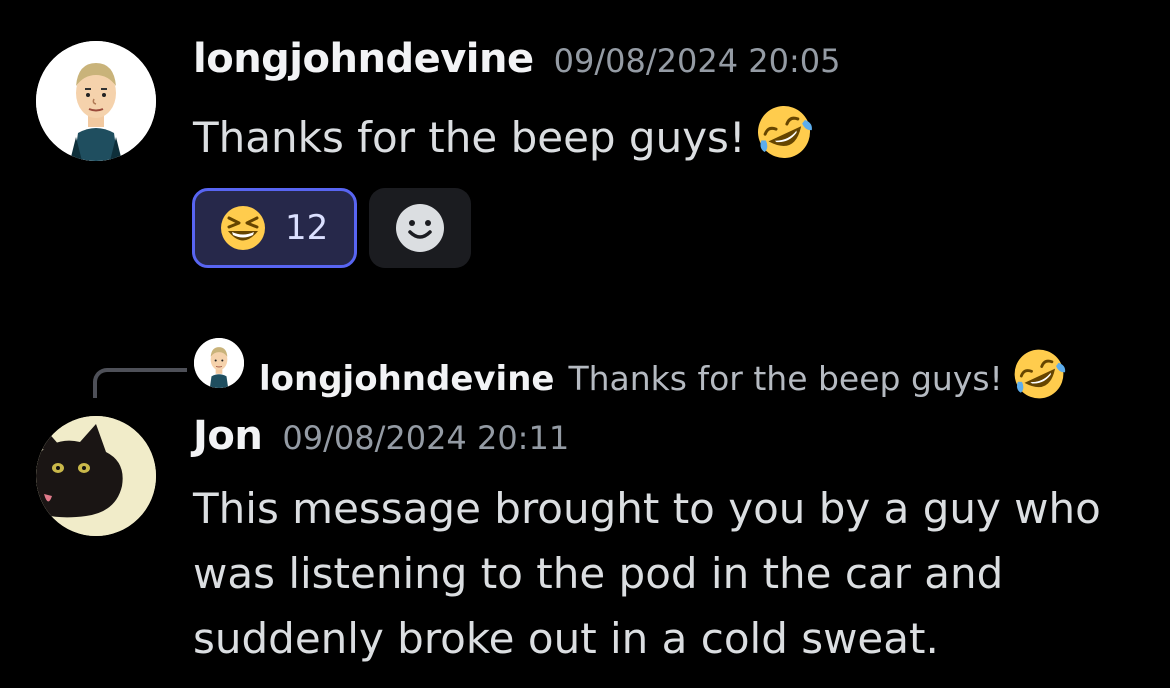 This screenshot has width=1170, height=688. Describe the element at coordinates (469, 137) in the screenshot. I see `message-text-content: Thanks for the beep guys!` at that location.